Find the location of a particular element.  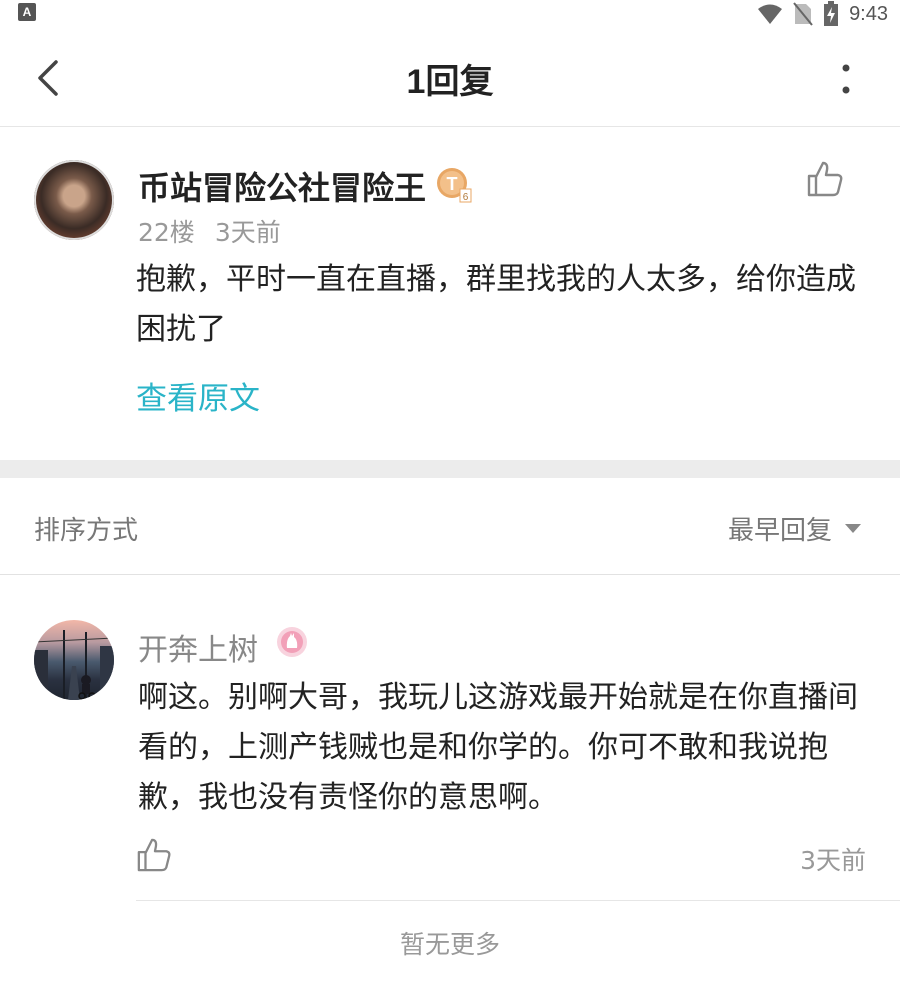

level-badge-icon: T 6 is located at coordinates (454, 185).